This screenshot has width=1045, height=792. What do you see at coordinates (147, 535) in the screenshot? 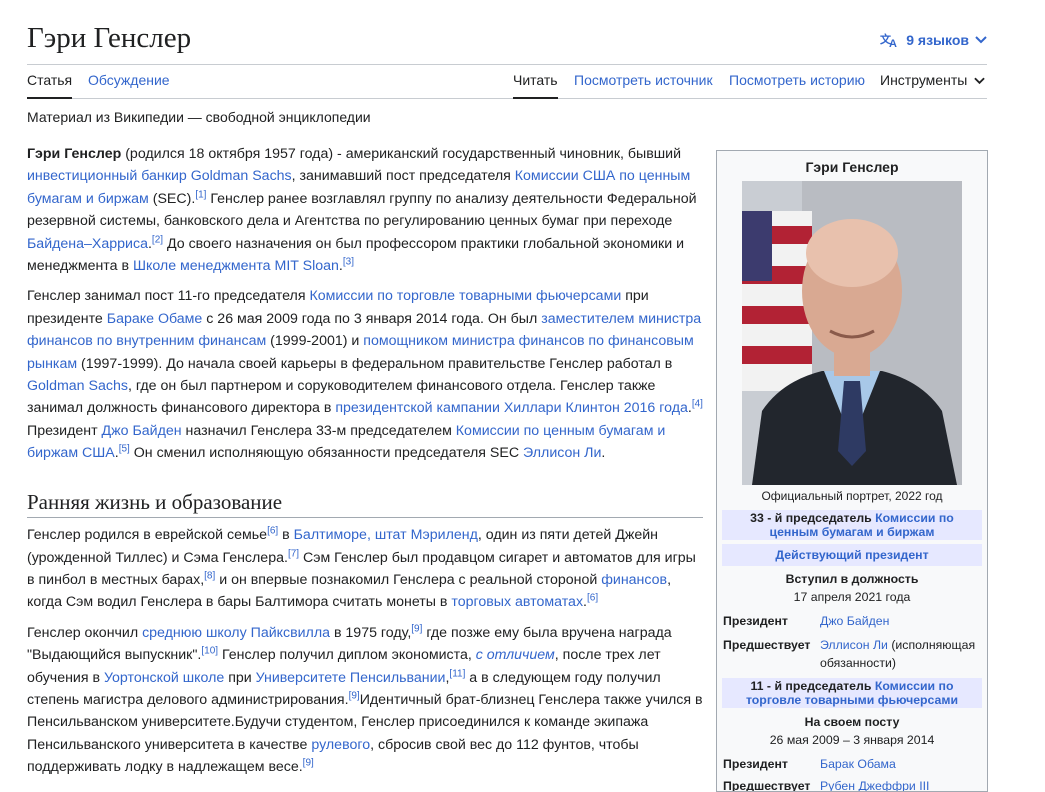
I see `text: Генслер родился в еврейской семье` at bounding box center [147, 535].